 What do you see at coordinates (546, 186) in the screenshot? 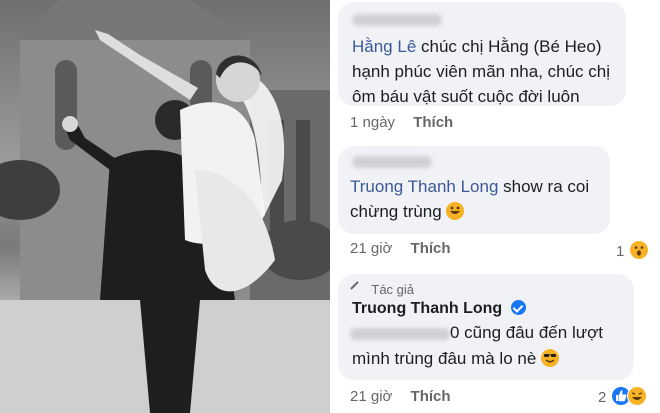
I see `comment-text-line: show ra coi` at bounding box center [546, 186].